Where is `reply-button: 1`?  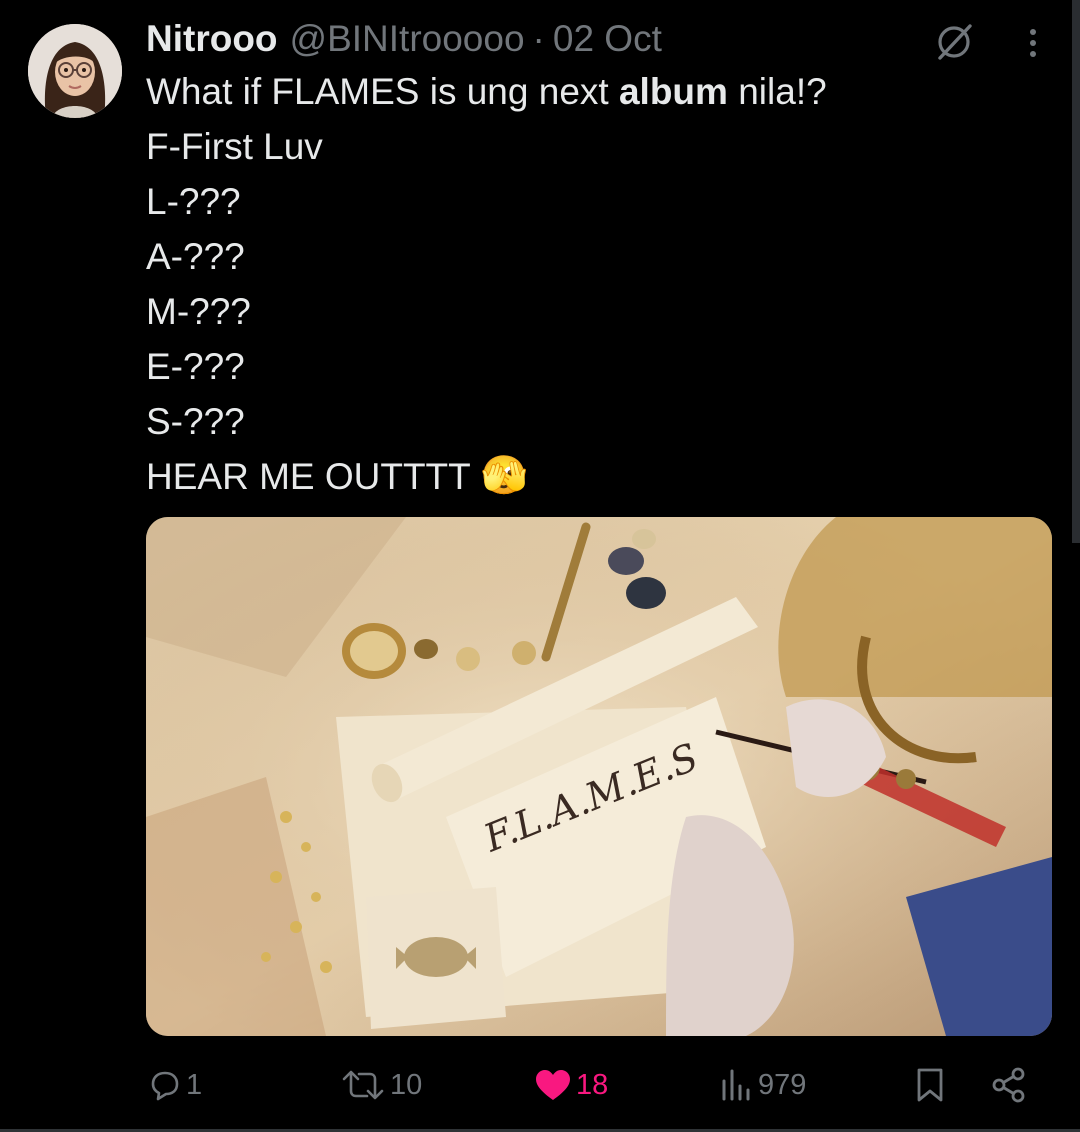
reply-button: 1 is located at coordinates (175, 1085).